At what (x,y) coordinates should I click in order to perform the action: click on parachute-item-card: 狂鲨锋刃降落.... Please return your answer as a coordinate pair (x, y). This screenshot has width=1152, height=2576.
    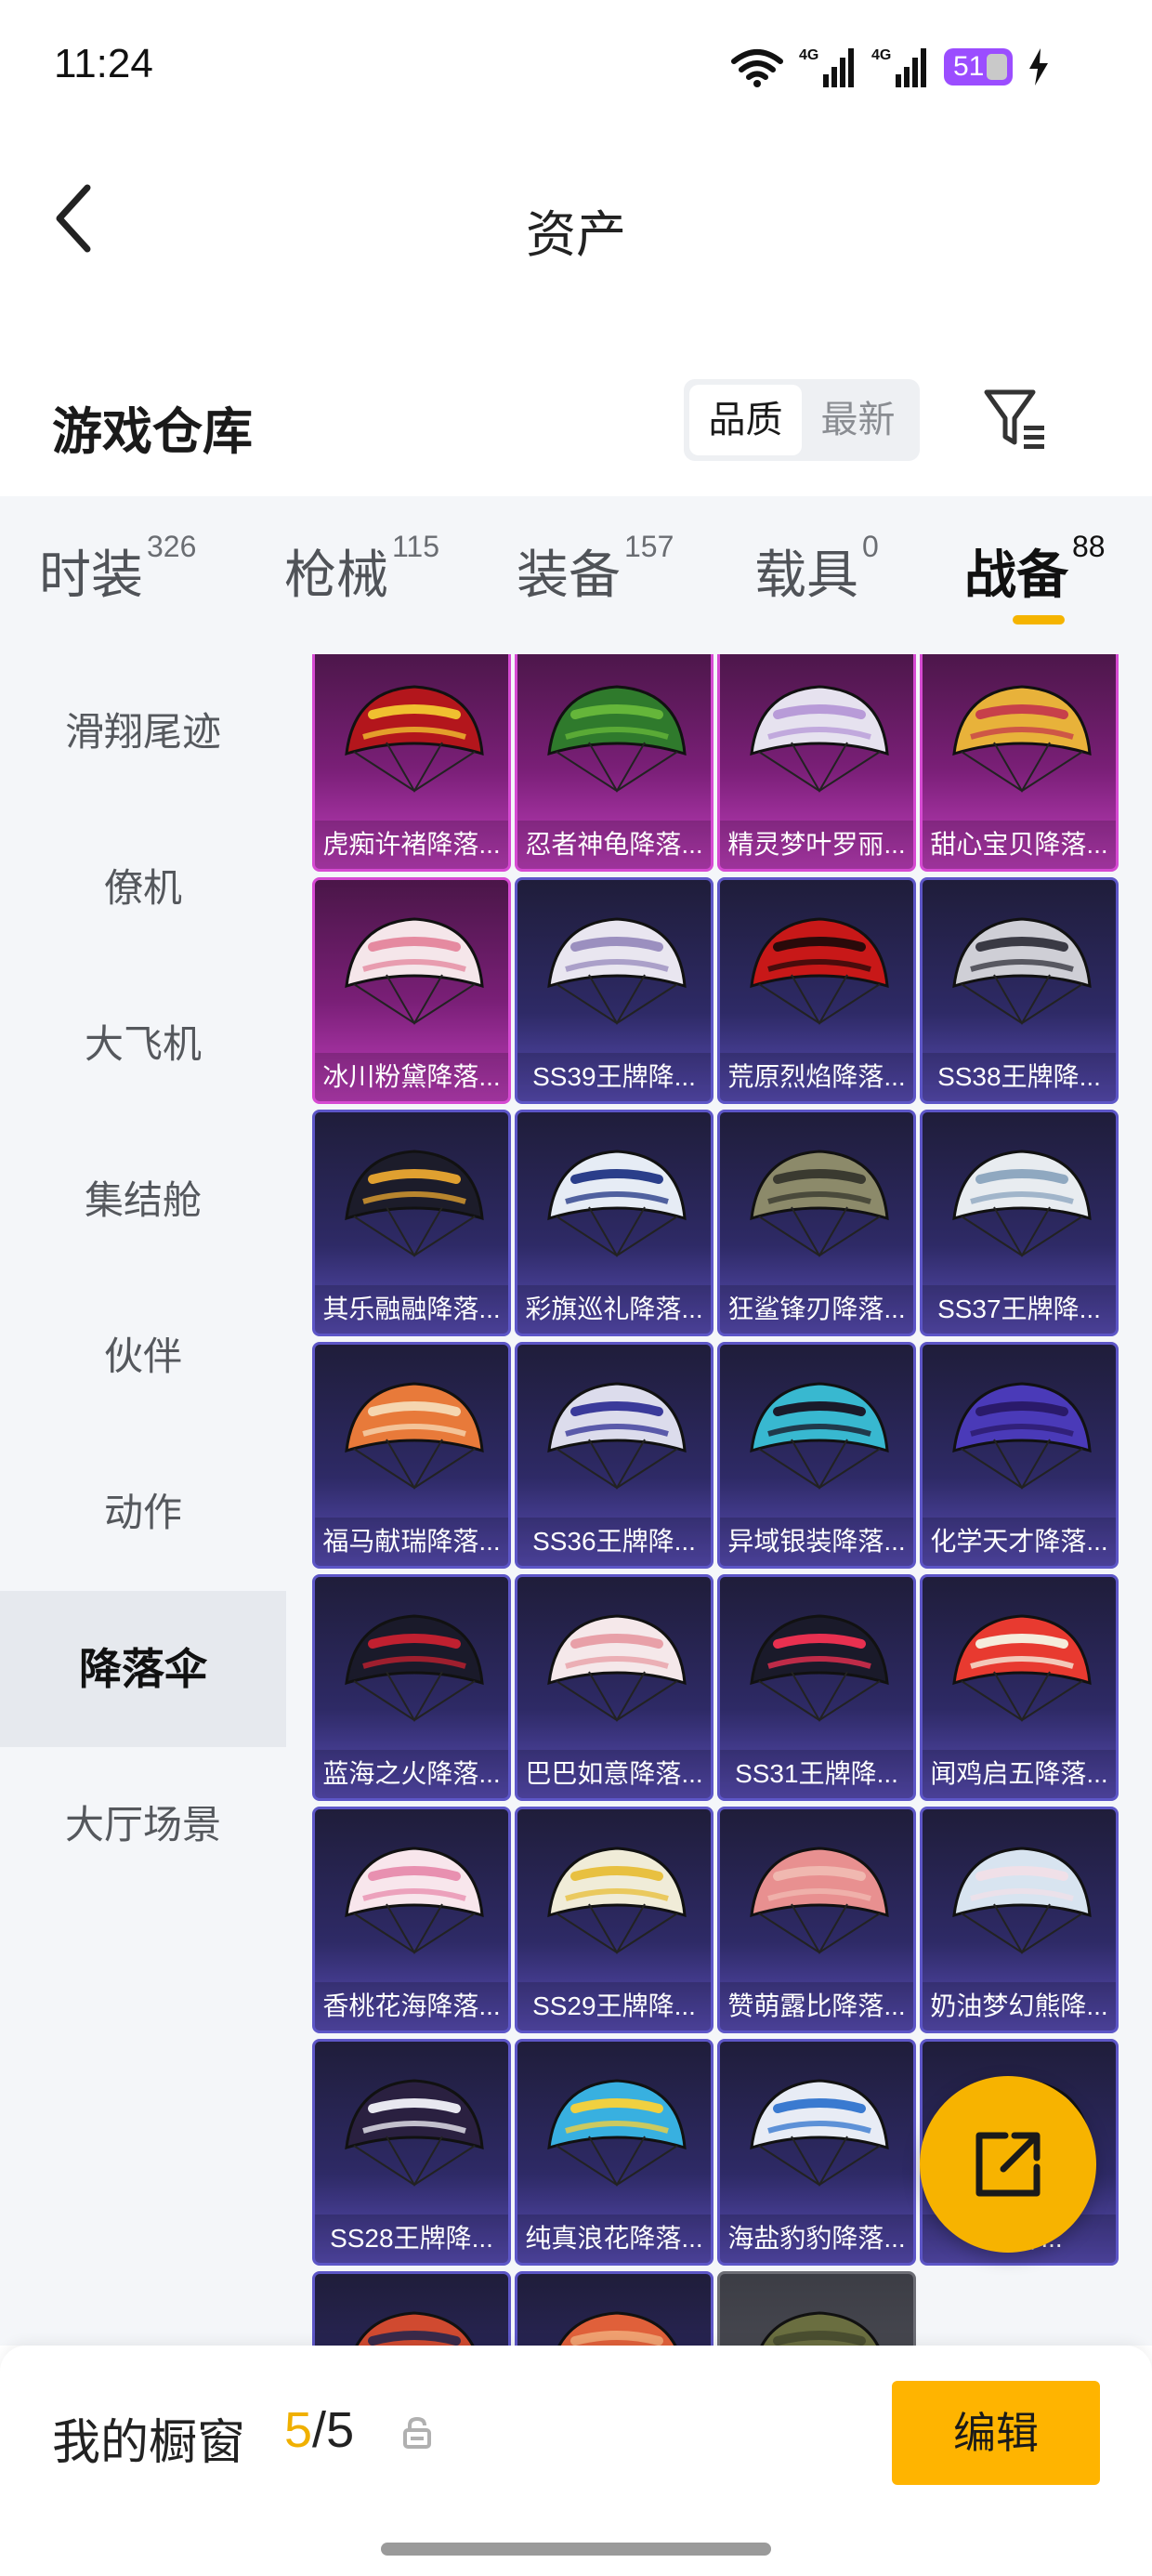
    Looking at the image, I should click on (816, 1223).